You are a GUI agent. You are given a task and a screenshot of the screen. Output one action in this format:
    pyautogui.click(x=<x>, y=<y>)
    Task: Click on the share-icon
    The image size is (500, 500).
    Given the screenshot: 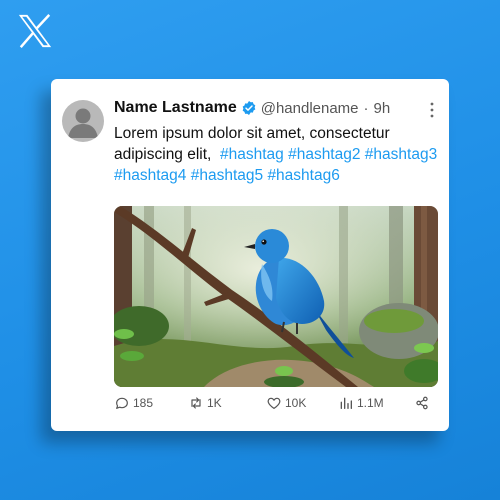 What is the action you would take?
    pyautogui.click(x=422, y=403)
    